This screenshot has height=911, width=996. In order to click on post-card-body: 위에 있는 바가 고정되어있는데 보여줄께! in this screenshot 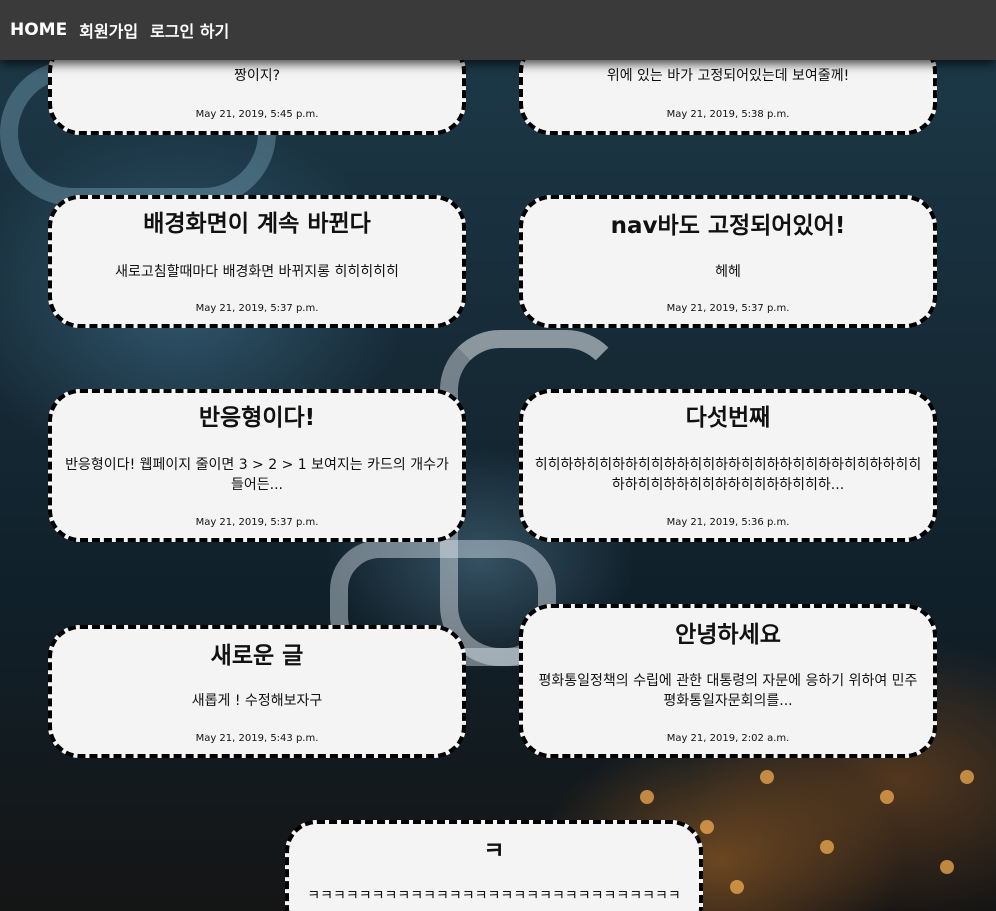, I will do `click(728, 76)`.